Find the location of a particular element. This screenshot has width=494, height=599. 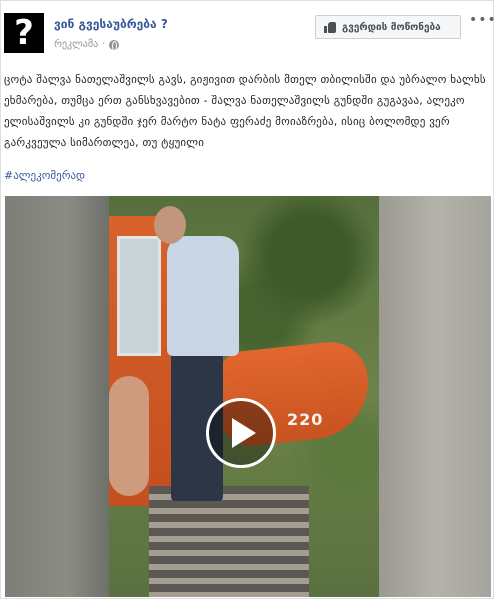

question-mark-icon: ? is located at coordinates (24, 33).